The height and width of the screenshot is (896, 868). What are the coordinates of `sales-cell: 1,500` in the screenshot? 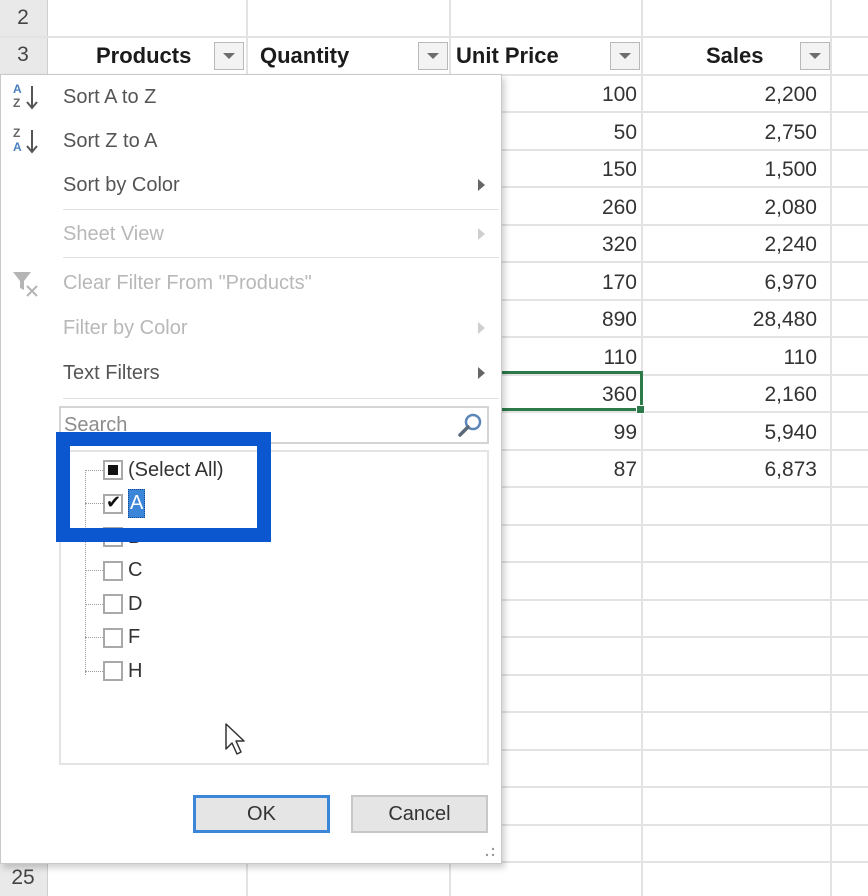 It's located at (730, 169).